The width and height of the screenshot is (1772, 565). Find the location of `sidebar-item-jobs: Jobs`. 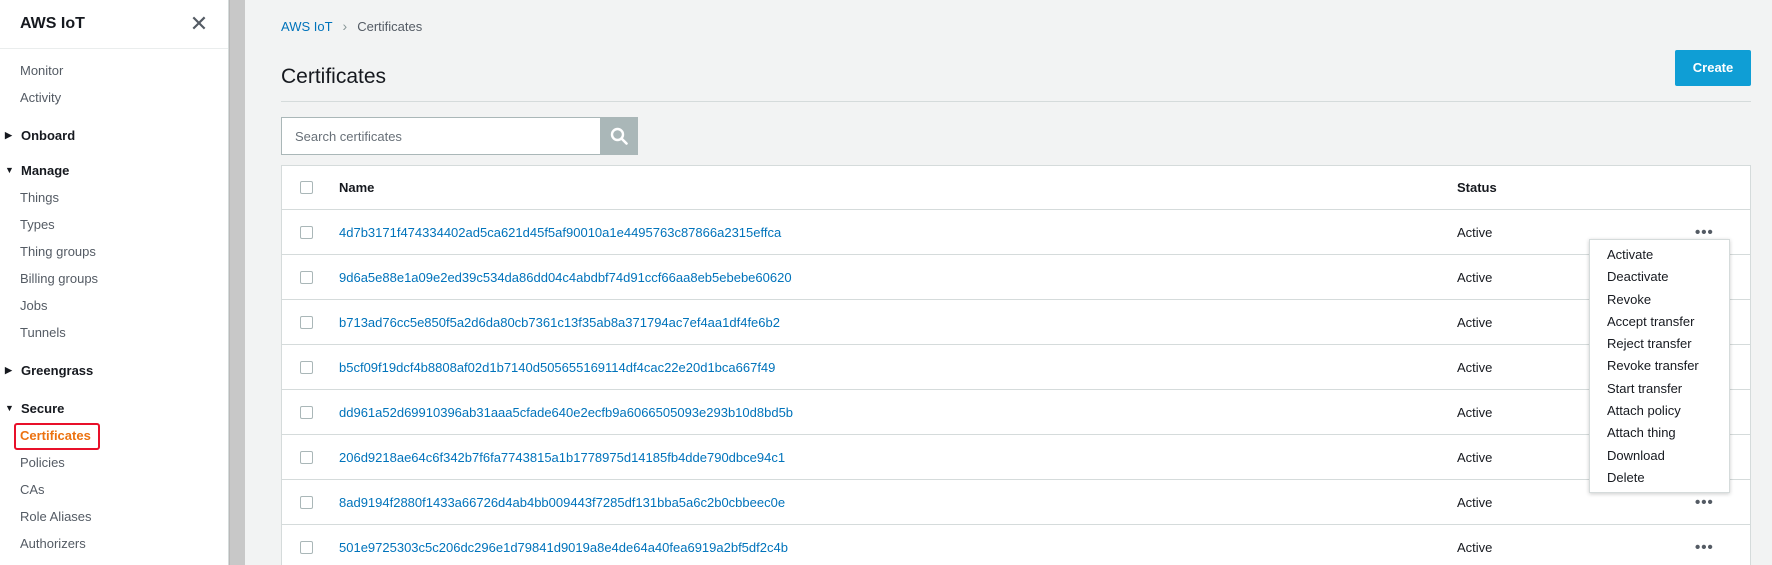

sidebar-item-jobs: Jobs is located at coordinates (114, 305).